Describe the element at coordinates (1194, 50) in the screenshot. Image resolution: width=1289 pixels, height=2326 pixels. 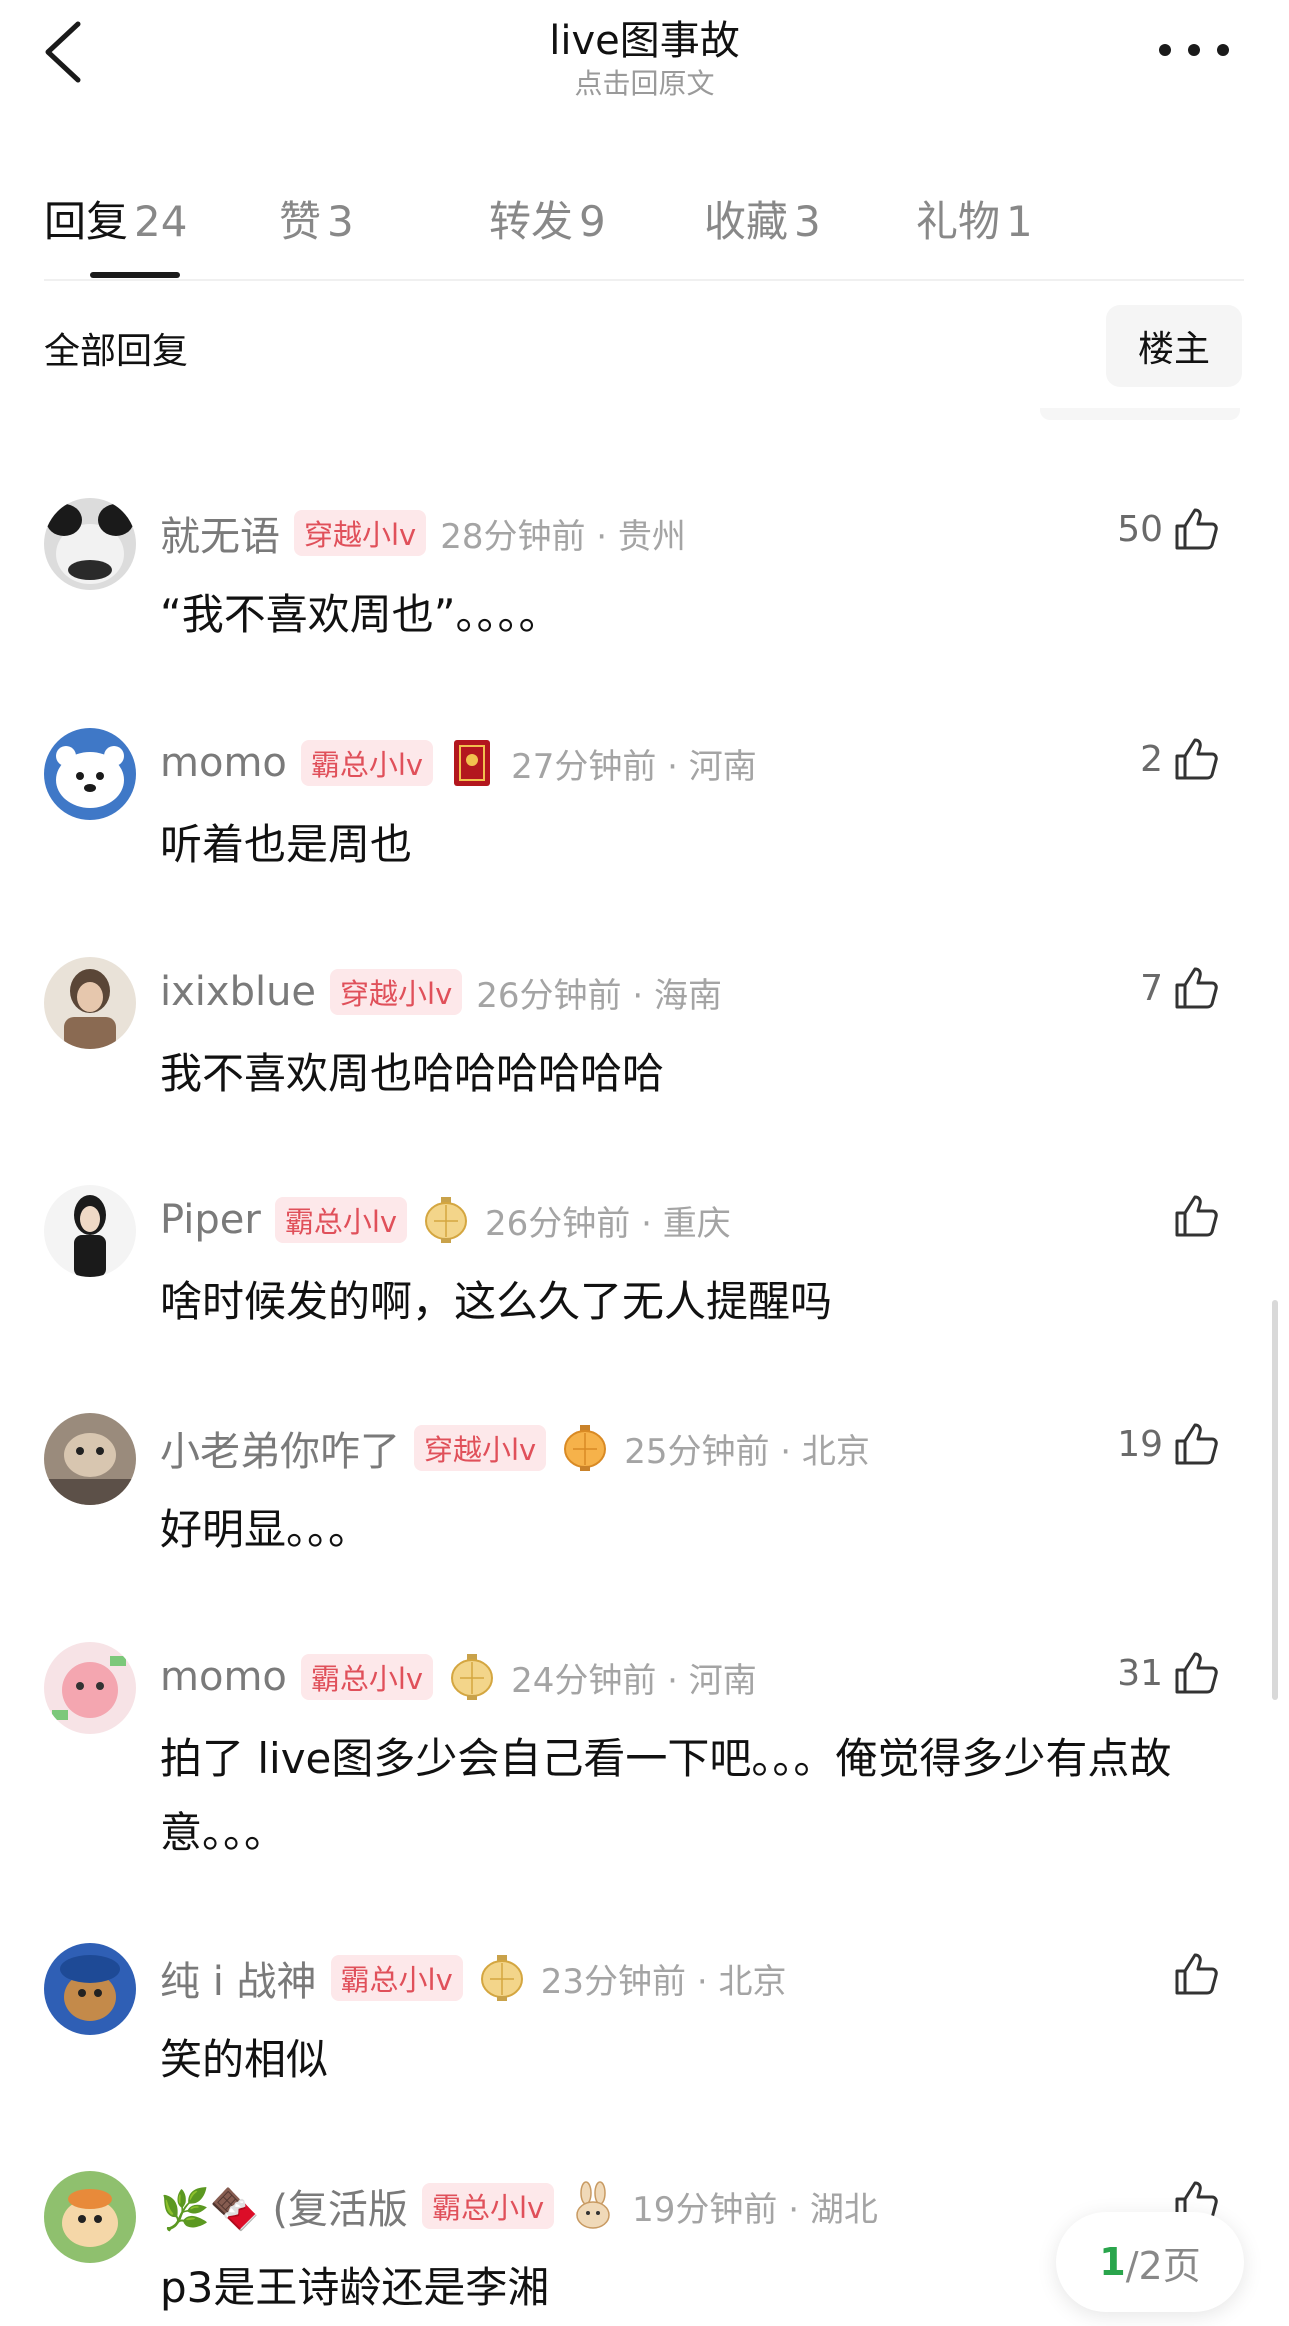
I see `more-options-button` at that location.